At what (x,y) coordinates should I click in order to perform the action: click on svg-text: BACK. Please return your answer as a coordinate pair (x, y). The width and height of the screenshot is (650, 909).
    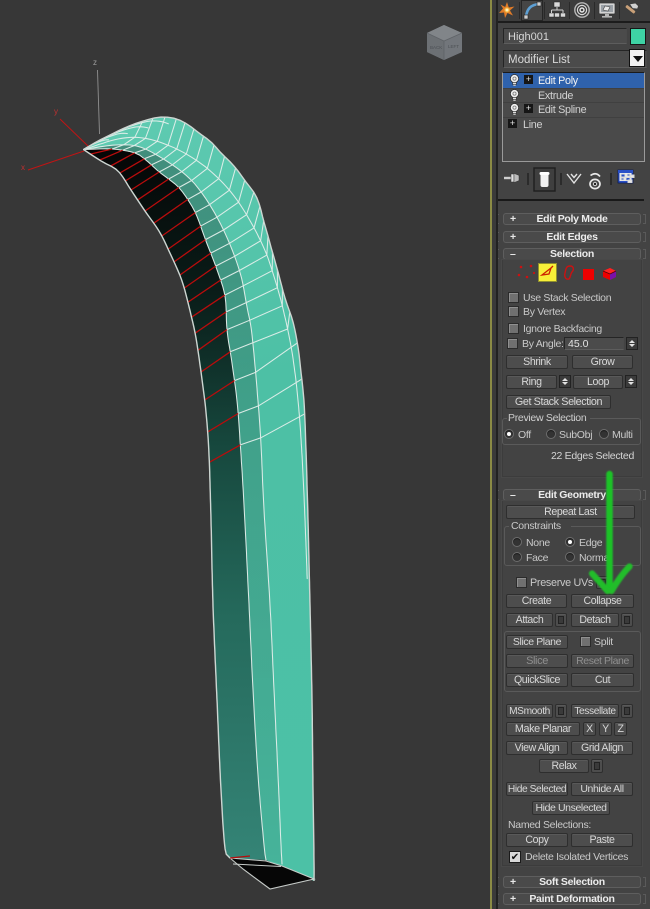
    Looking at the image, I should click on (436, 47).